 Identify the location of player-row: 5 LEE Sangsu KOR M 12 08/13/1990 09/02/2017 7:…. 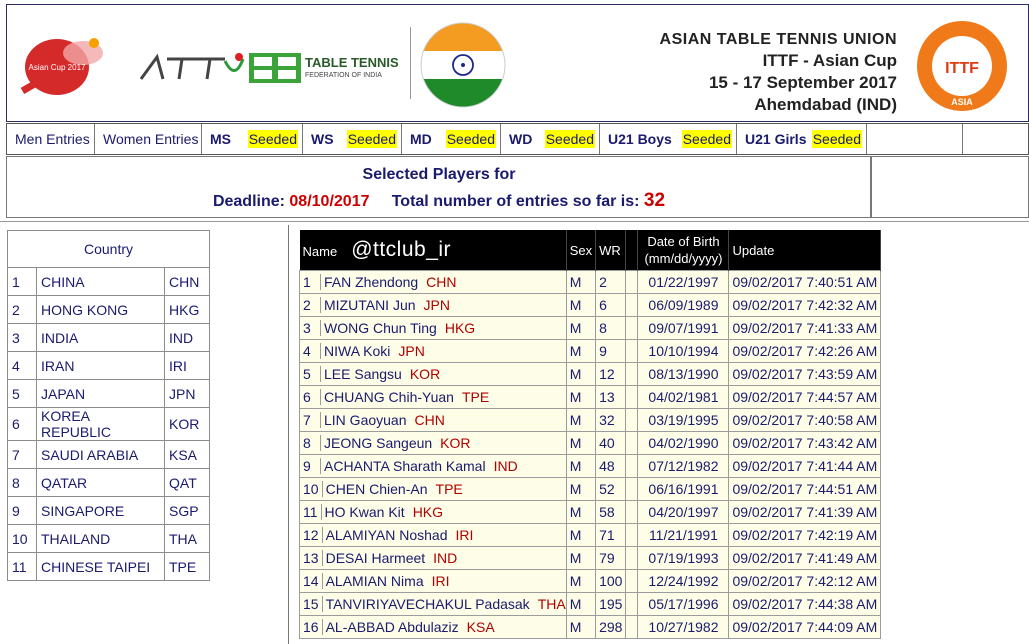
(590, 374).